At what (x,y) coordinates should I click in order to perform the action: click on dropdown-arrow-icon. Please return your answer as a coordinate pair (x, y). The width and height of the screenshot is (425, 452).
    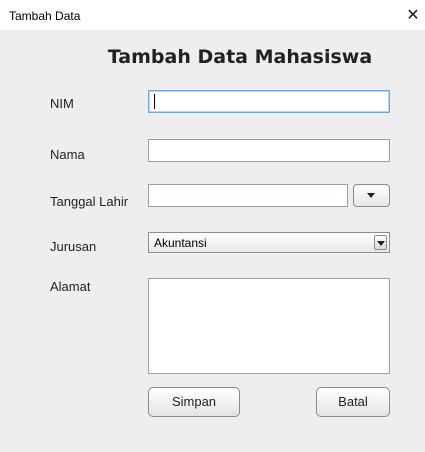
    Looking at the image, I should click on (380, 242).